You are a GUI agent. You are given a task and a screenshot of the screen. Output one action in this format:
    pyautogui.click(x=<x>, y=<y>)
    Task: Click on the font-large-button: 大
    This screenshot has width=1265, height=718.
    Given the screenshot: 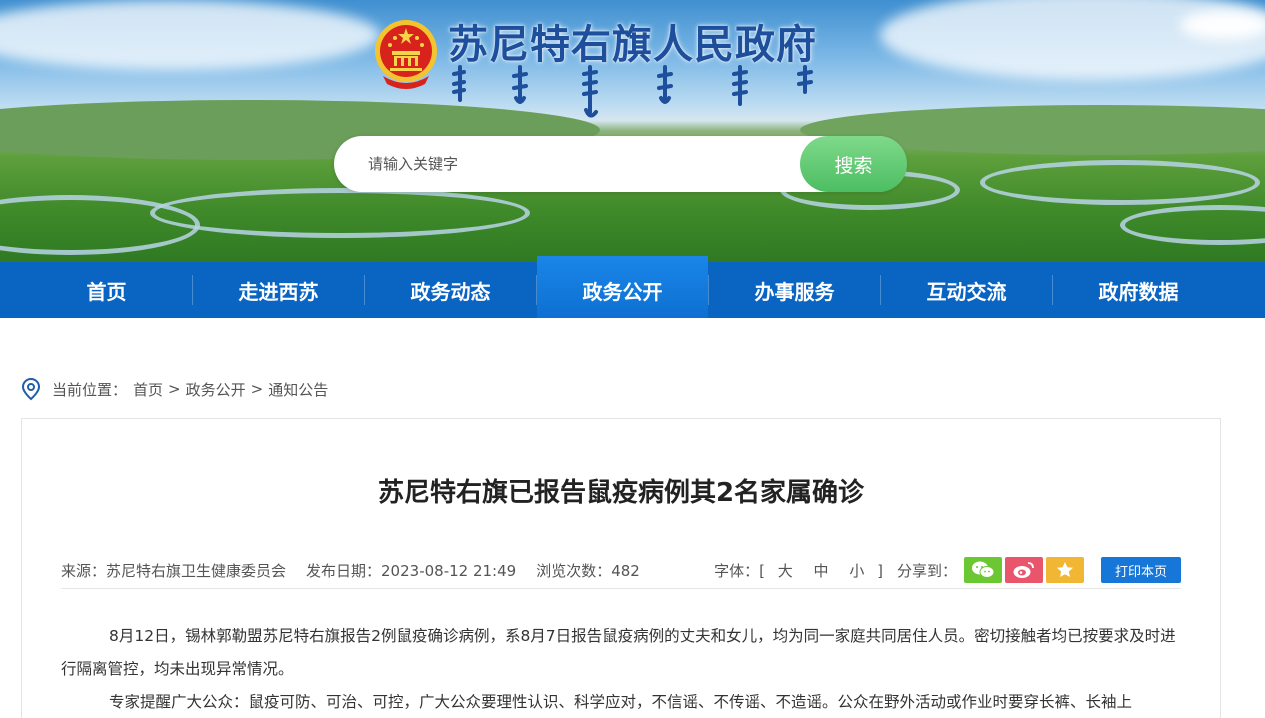 What is the action you would take?
    pyautogui.click(x=785, y=571)
    